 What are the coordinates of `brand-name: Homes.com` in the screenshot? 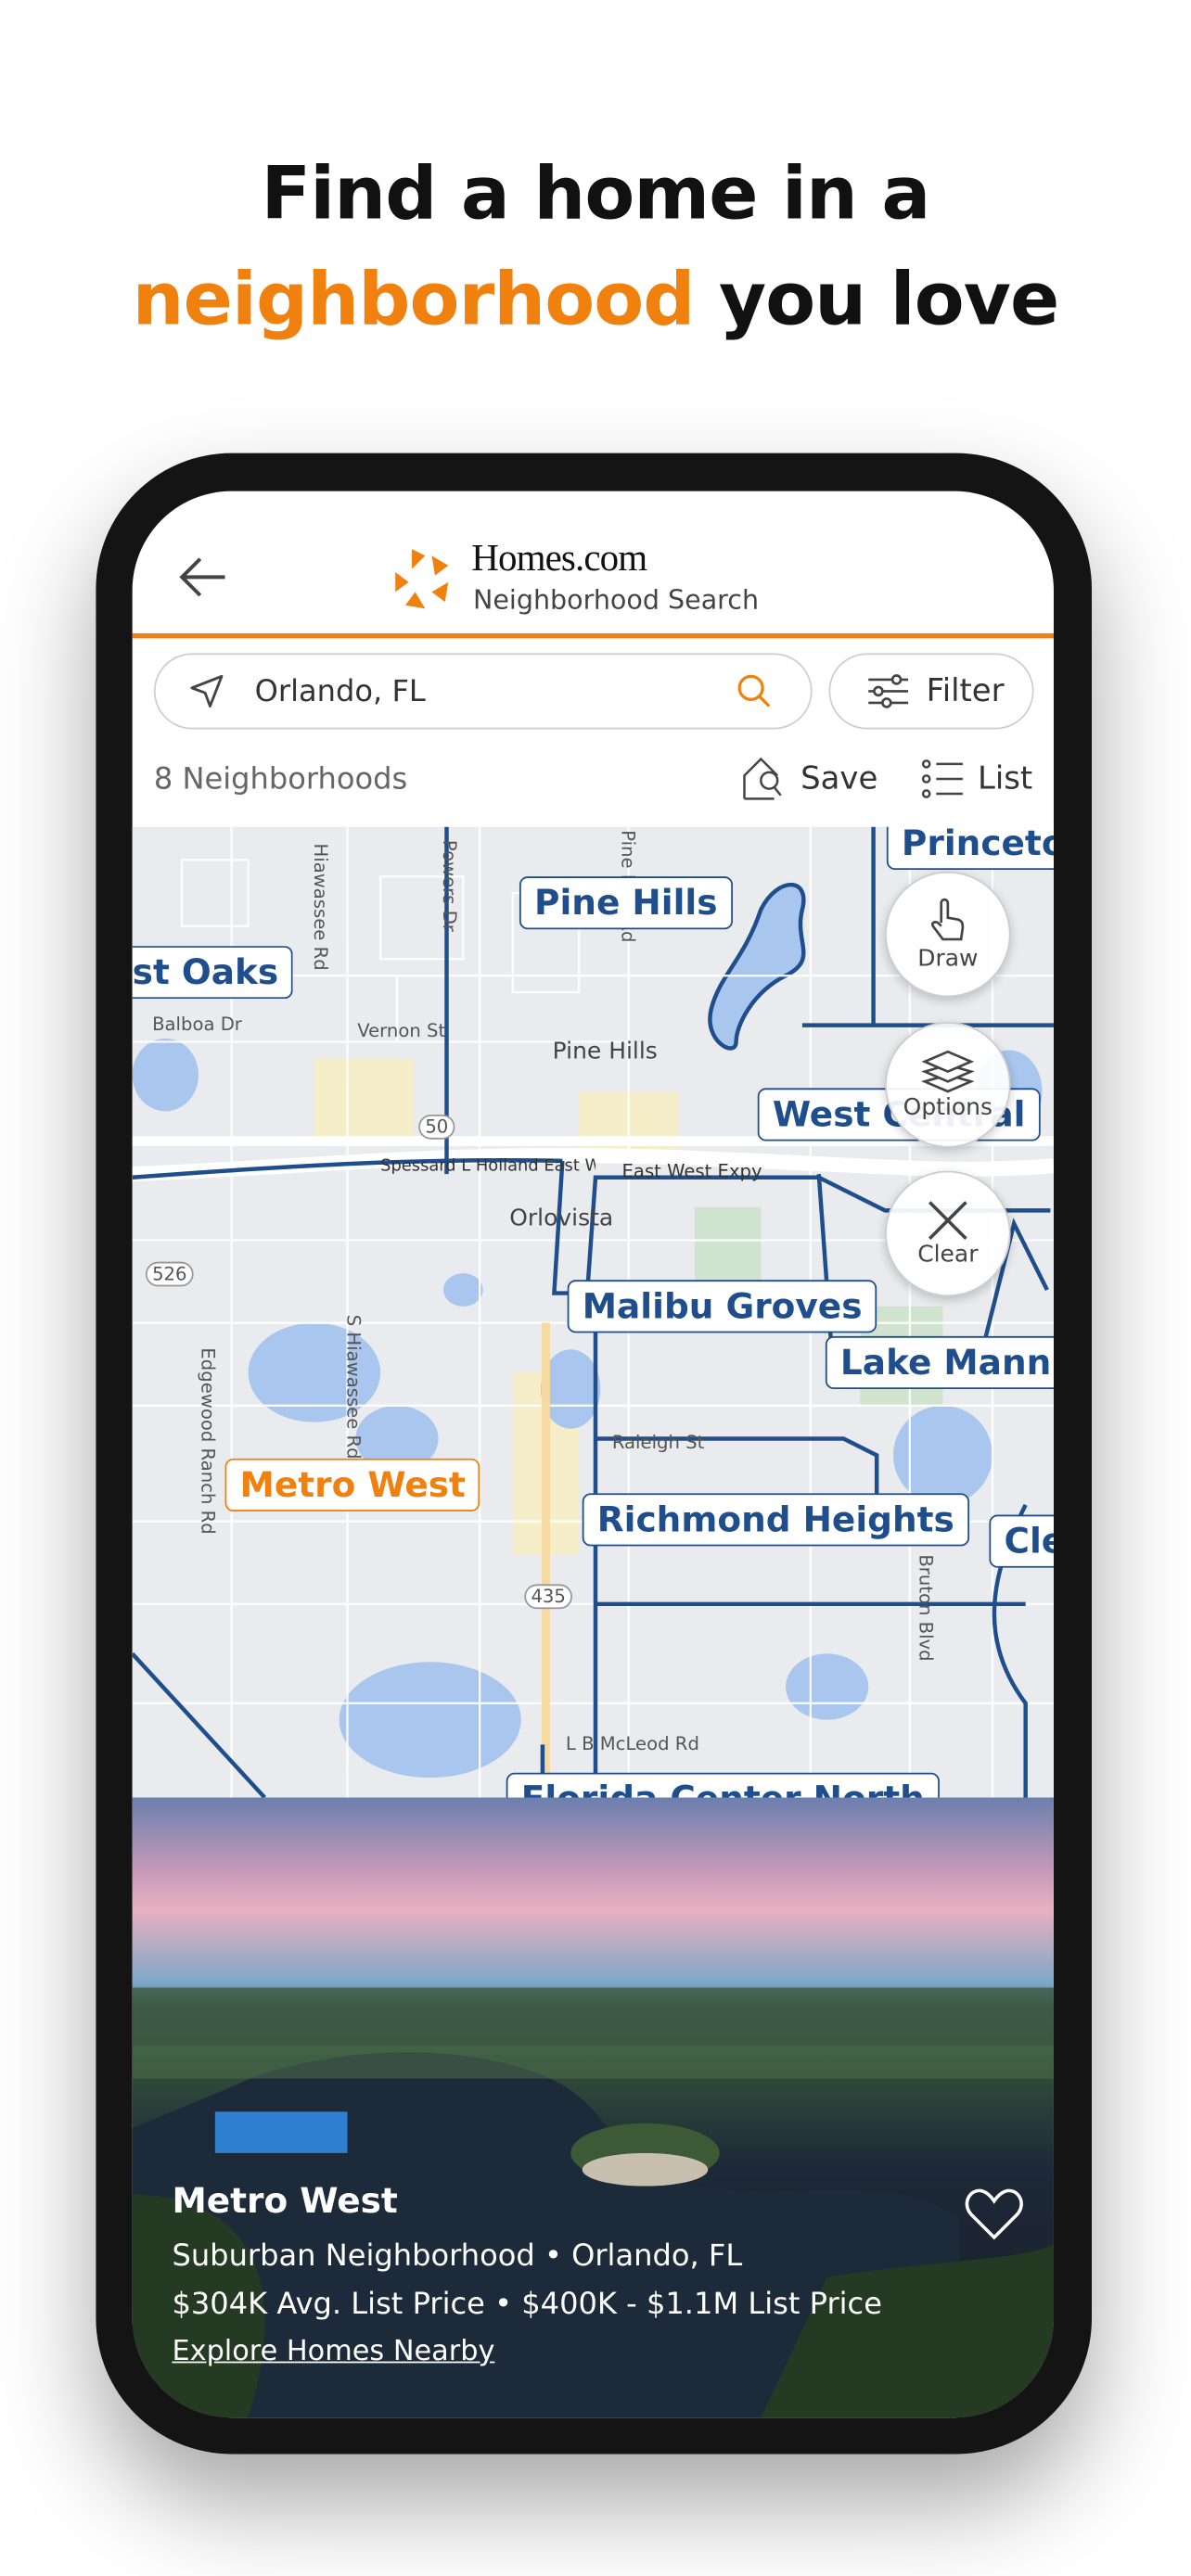 It's located at (559, 558).